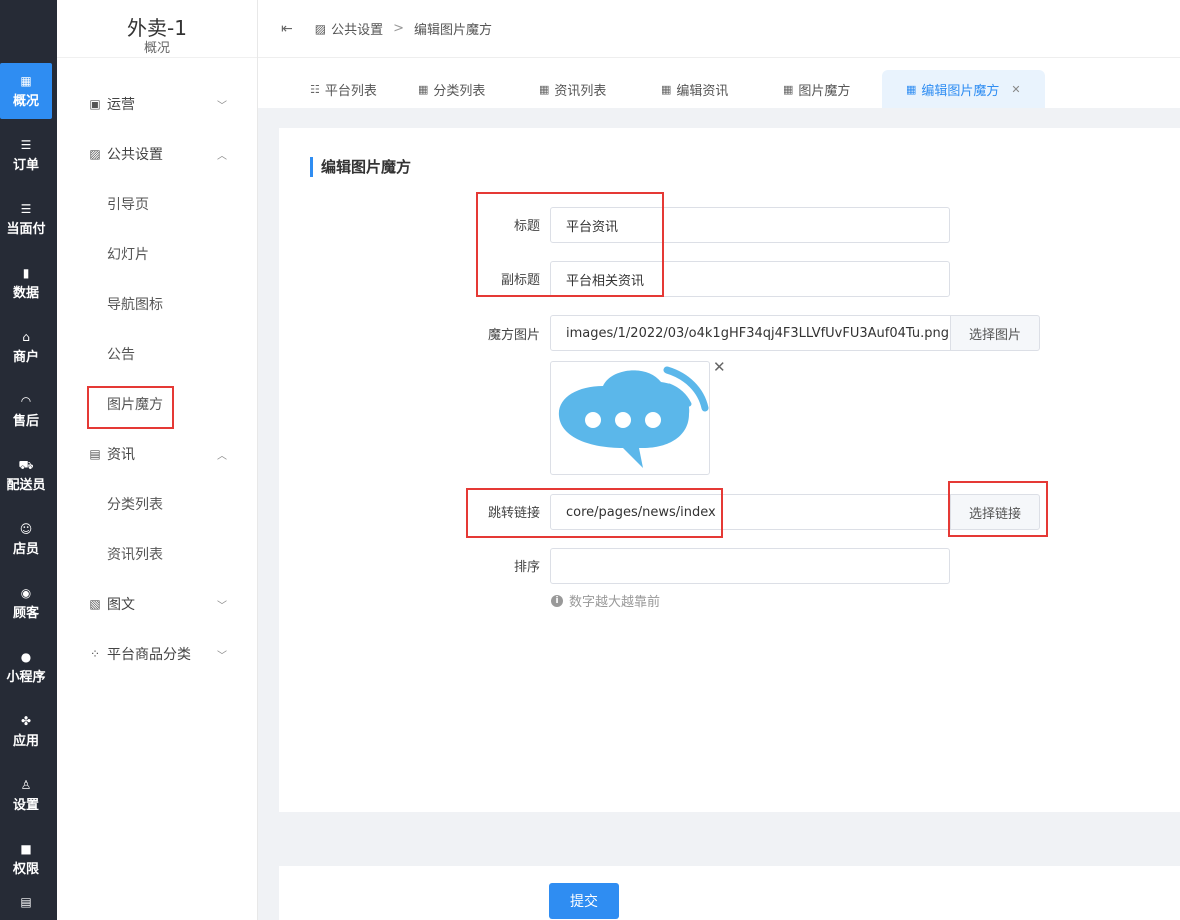 This screenshot has width=1180, height=920. I want to click on menu-item-graphic: ▧ 图文 ﹀, so click(157, 604).